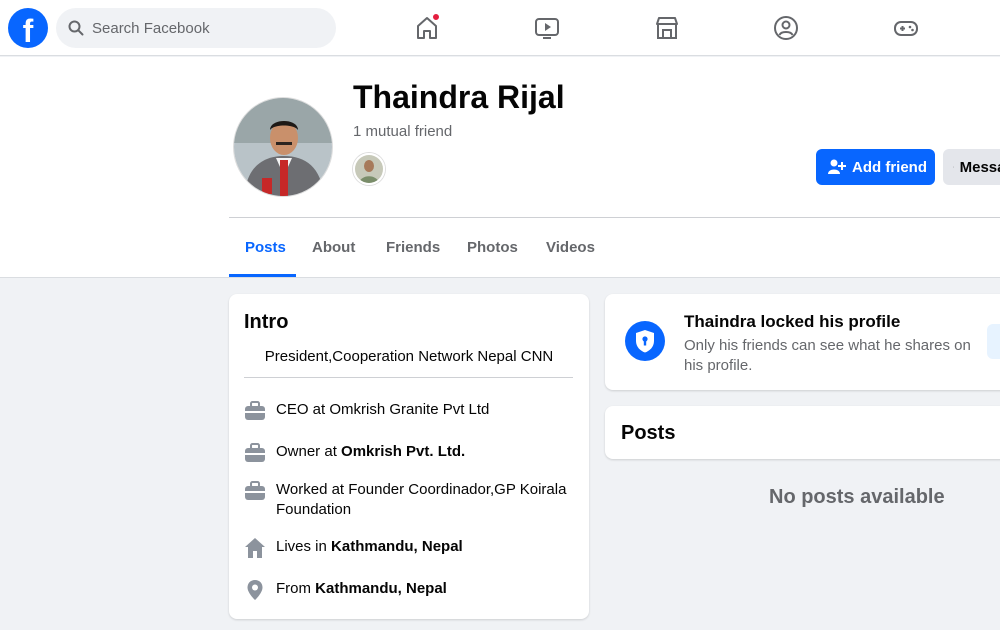 The width and height of the screenshot is (1000, 630). I want to click on intro-title: Intro, so click(266, 322).